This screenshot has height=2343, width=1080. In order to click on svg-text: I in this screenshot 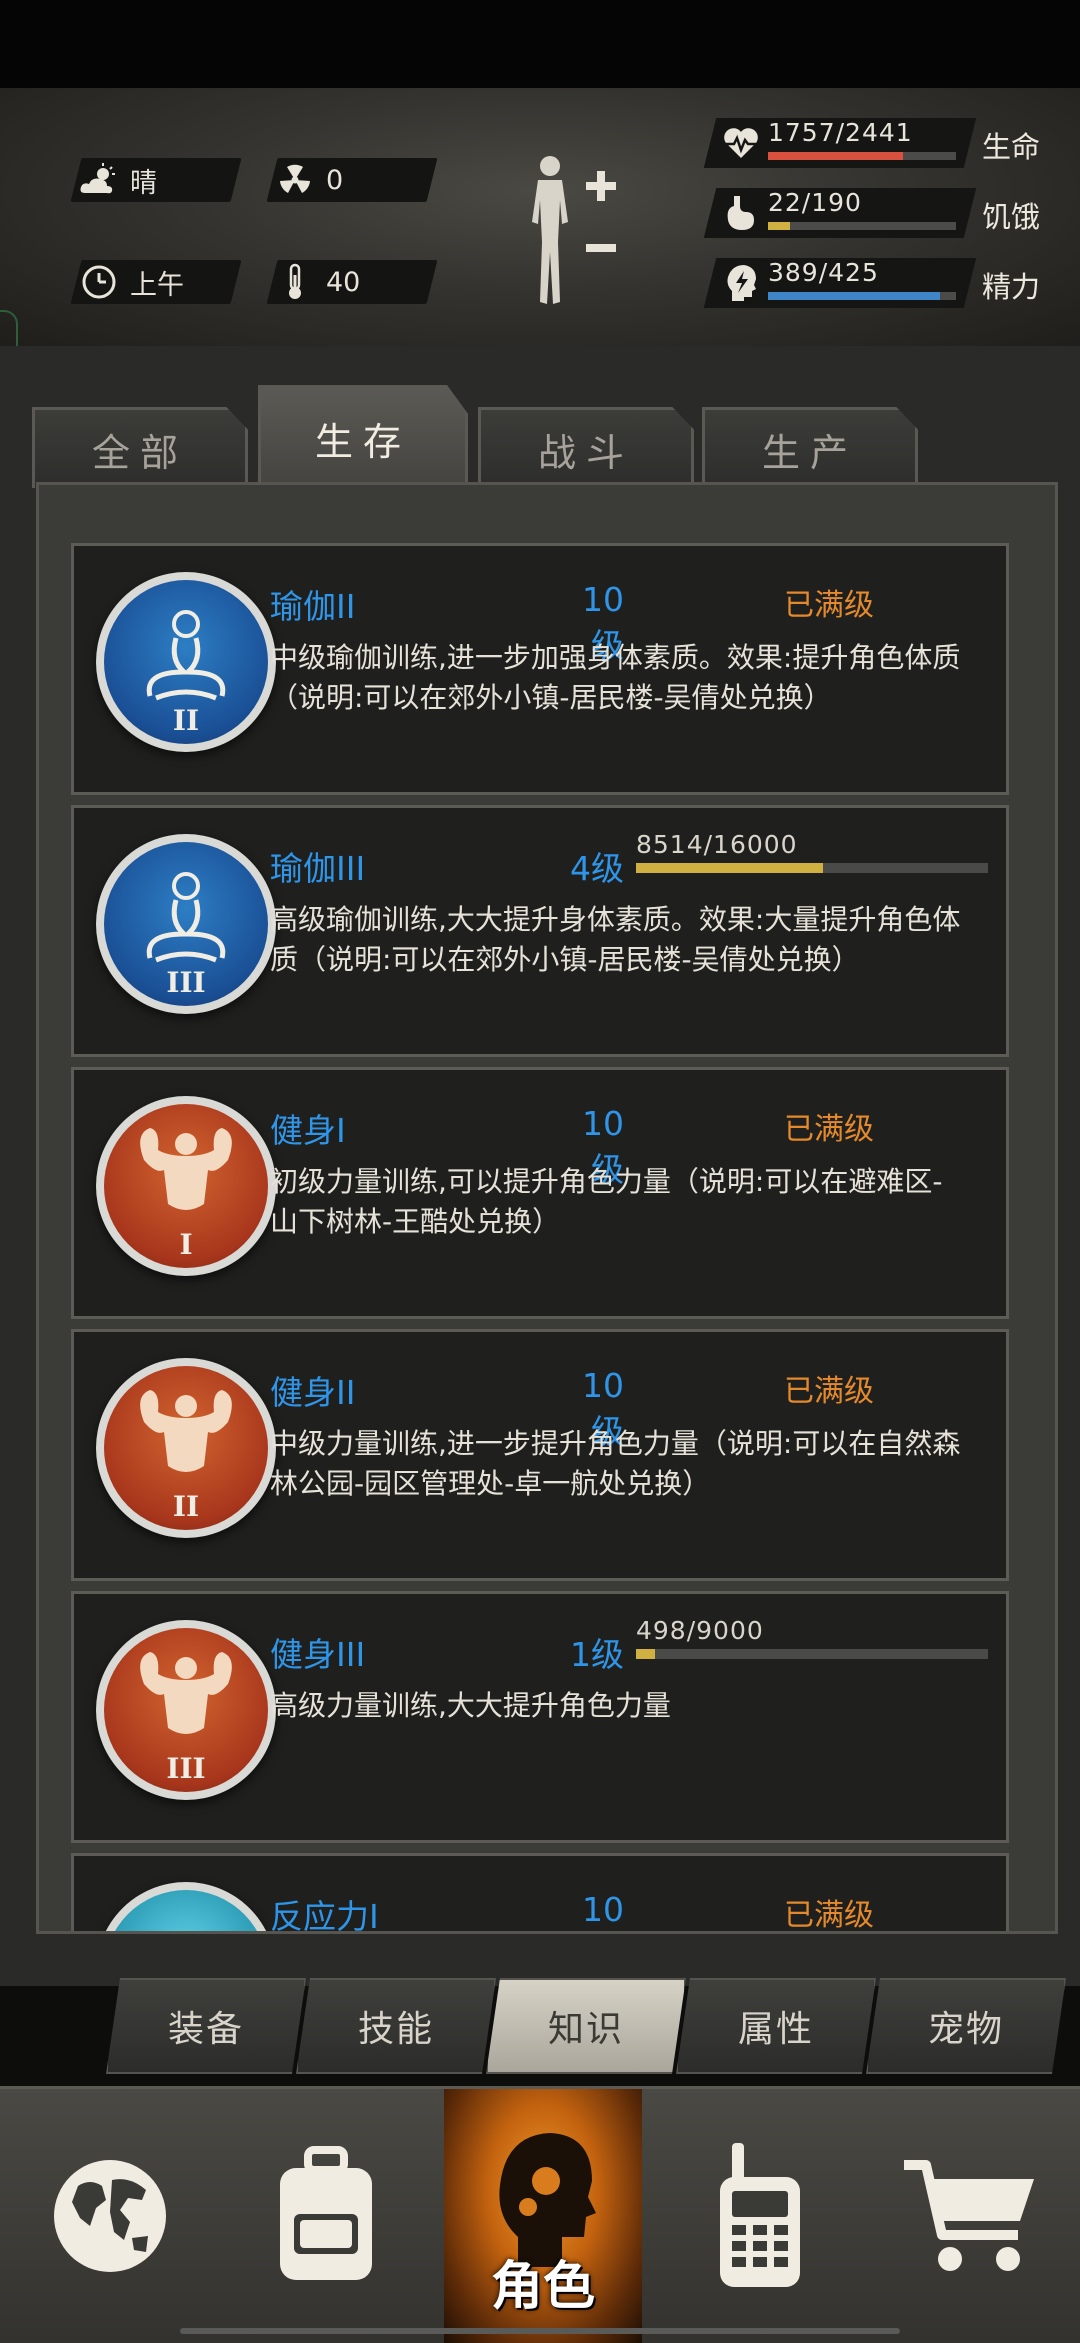, I will do `click(185, 1244)`.